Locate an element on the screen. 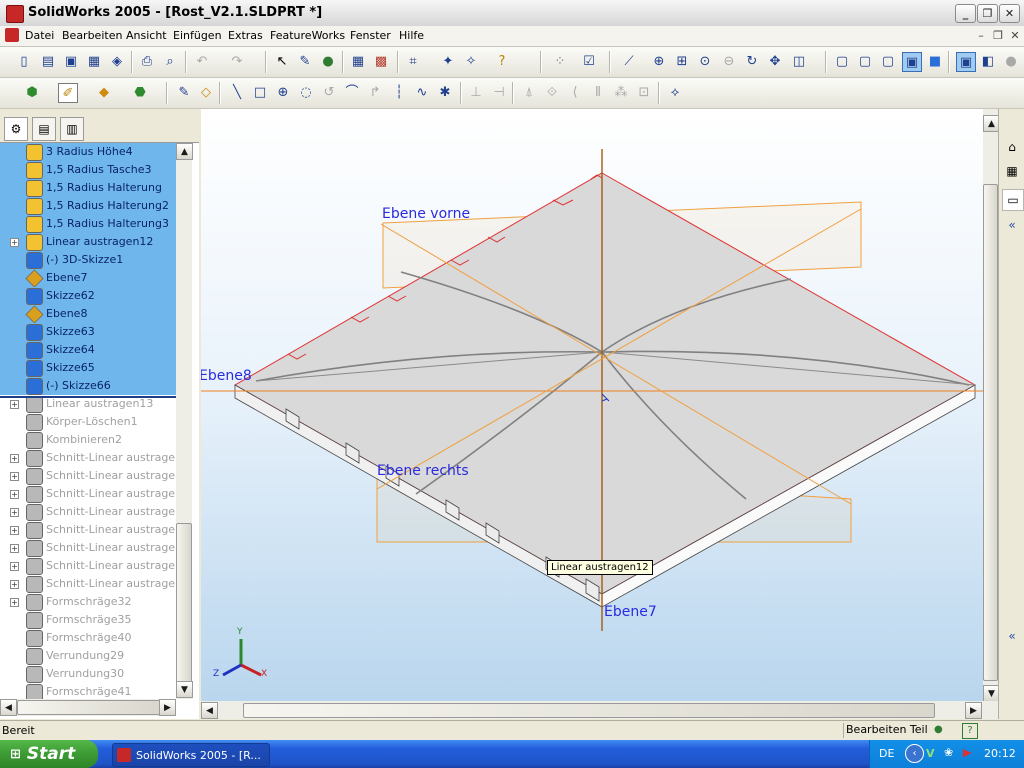 This screenshot has width=1024, height=768. doc-minimize-button: – is located at coordinates (981, 35).